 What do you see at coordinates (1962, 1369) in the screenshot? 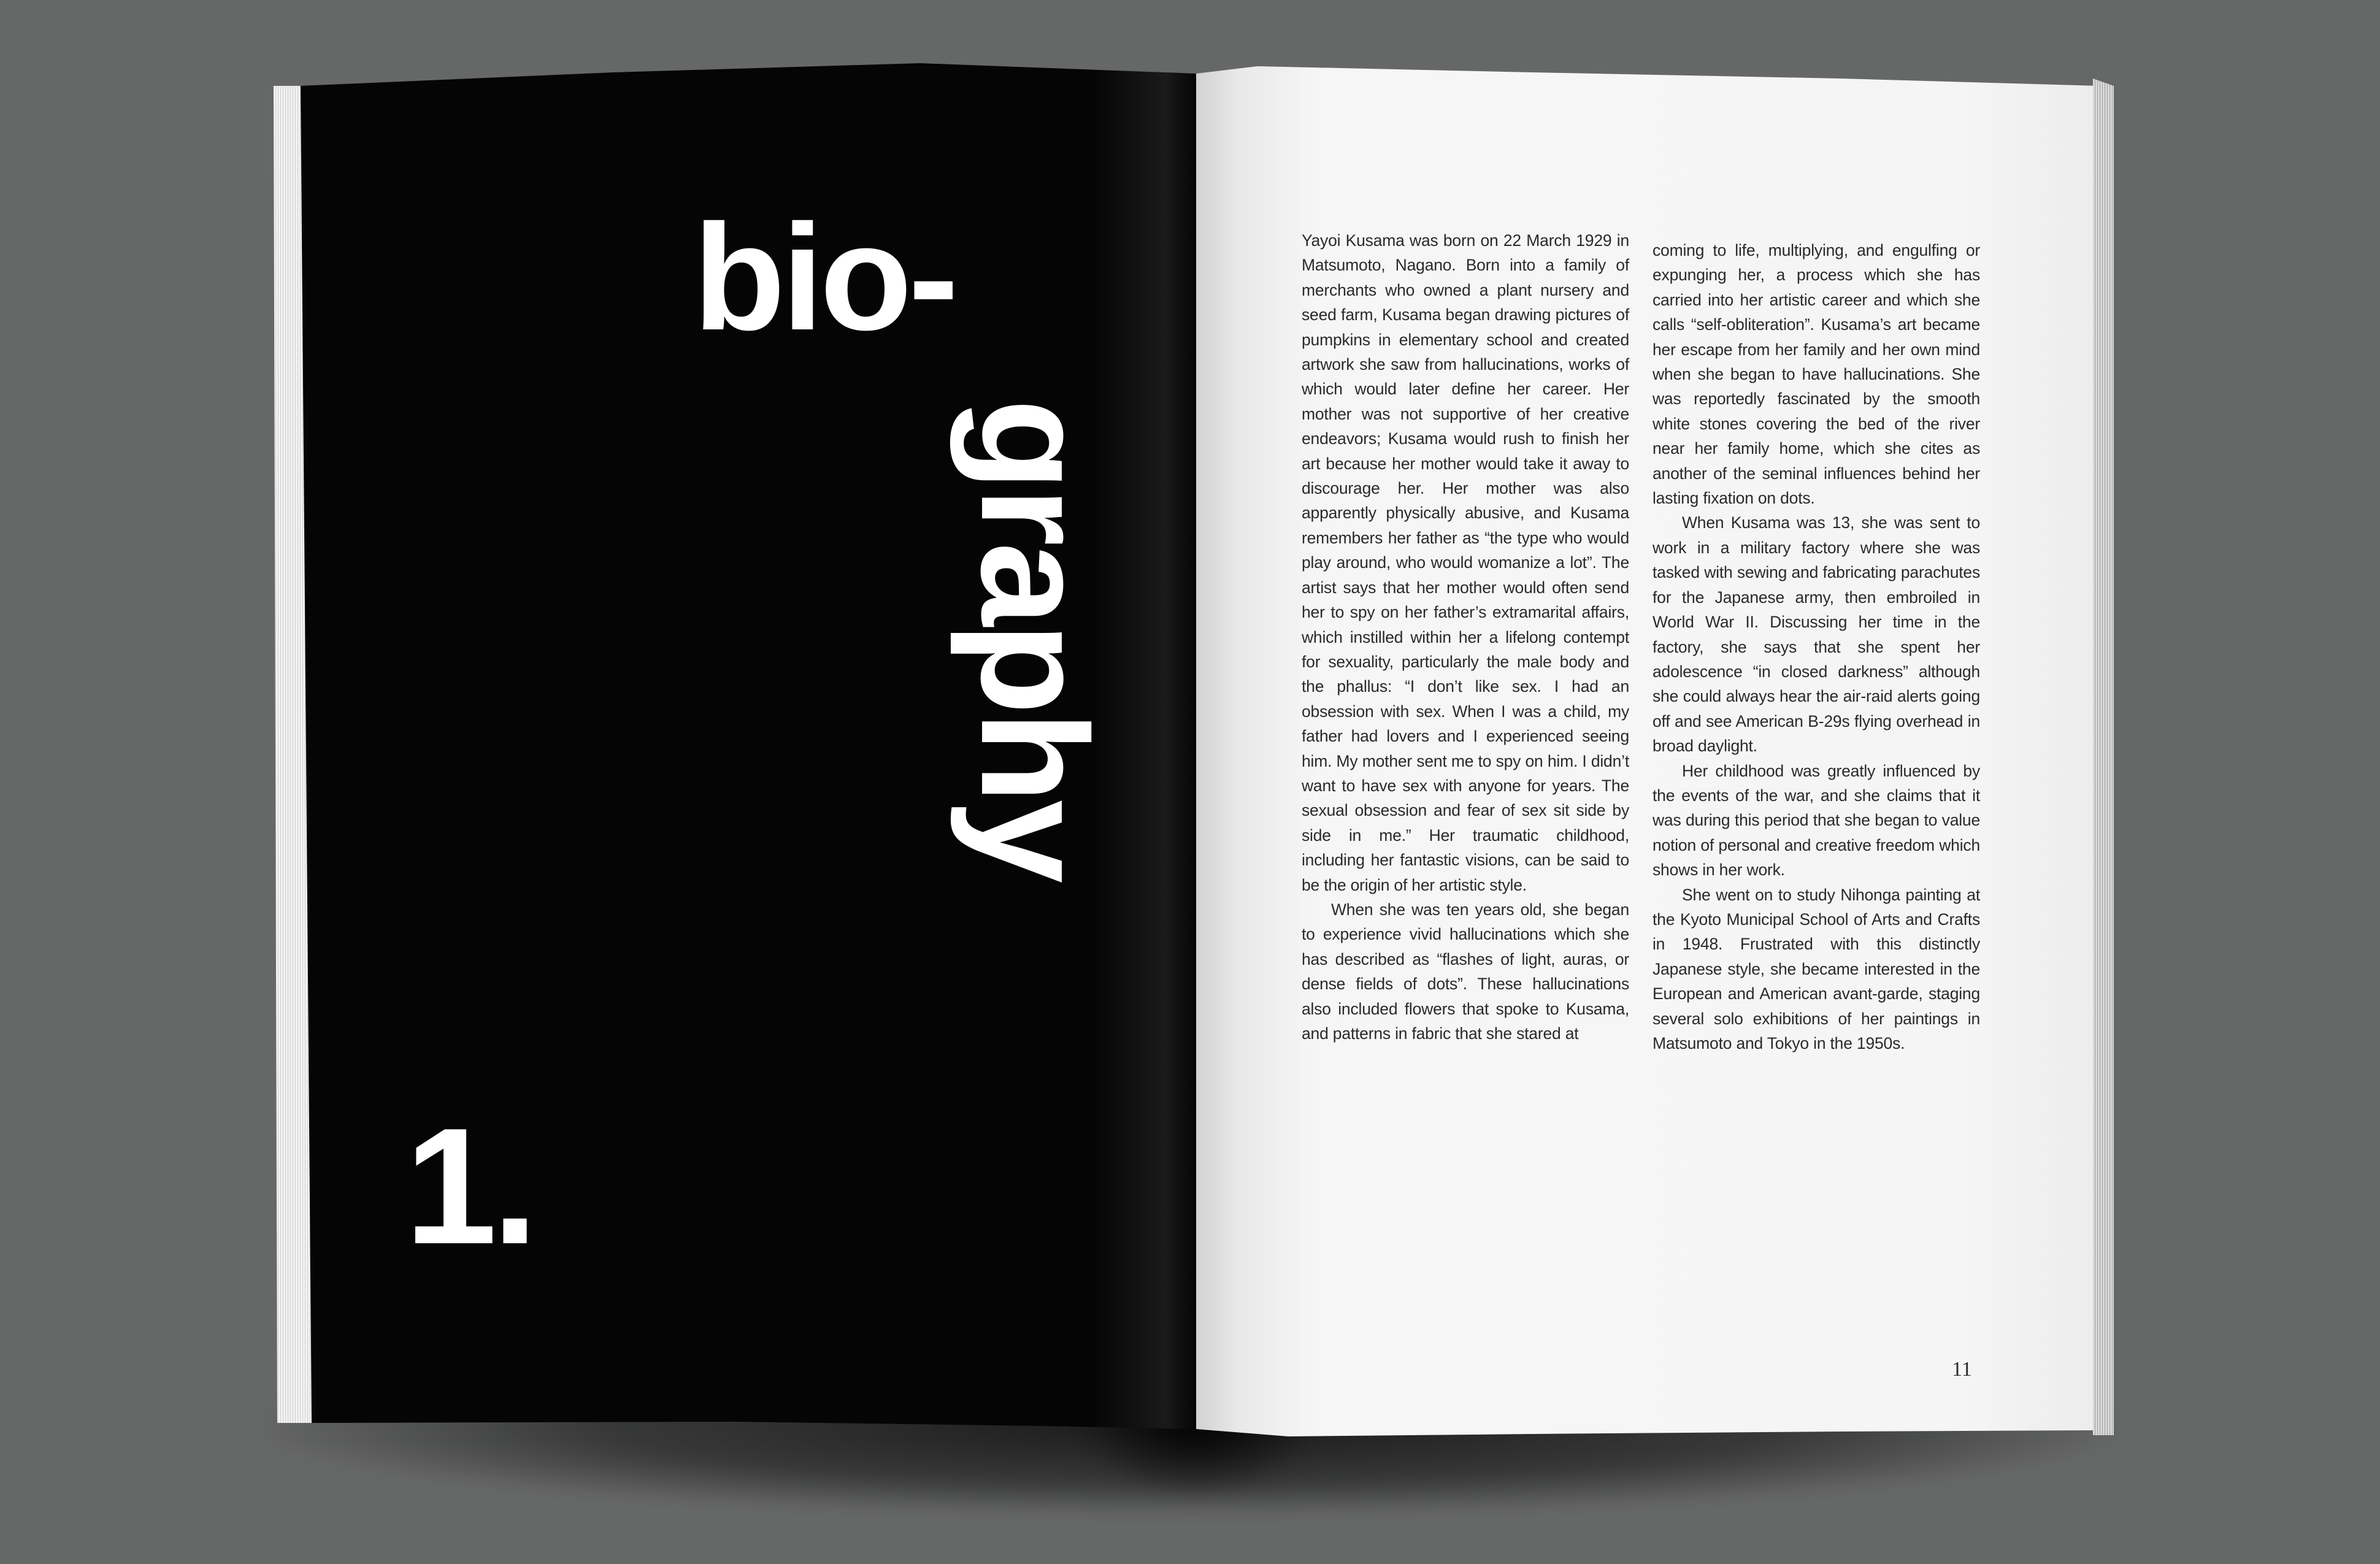
I see `page-number: 11` at bounding box center [1962, 1369].